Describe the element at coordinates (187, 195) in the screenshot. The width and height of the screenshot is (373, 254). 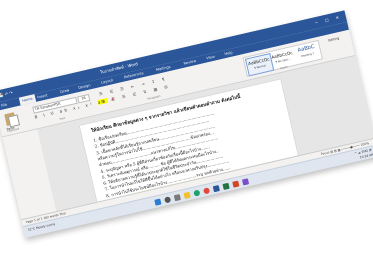
I see `file-explorer-icon` at that location.